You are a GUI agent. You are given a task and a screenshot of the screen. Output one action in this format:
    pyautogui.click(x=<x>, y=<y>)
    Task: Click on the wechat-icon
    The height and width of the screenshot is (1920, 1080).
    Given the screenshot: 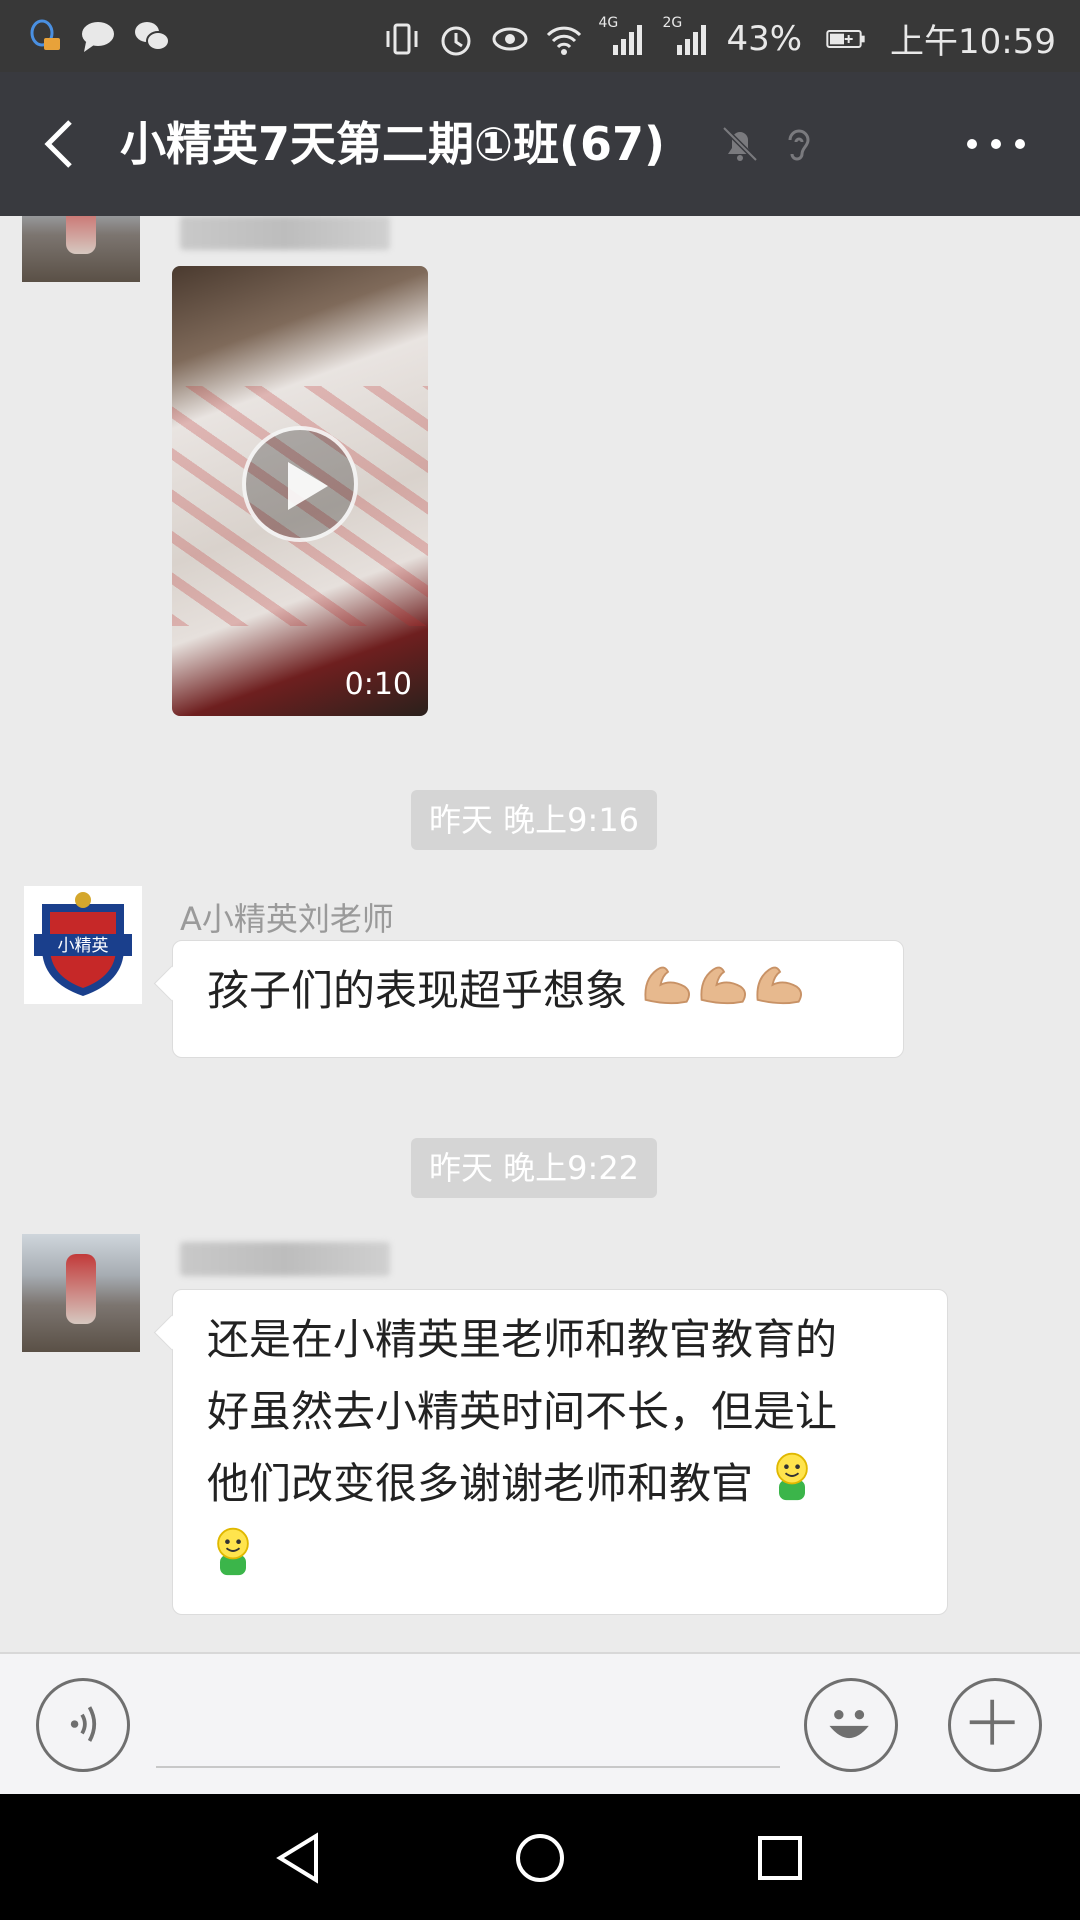 What is the action you would take?
    pyautogui.click(x=152, y=36)
    